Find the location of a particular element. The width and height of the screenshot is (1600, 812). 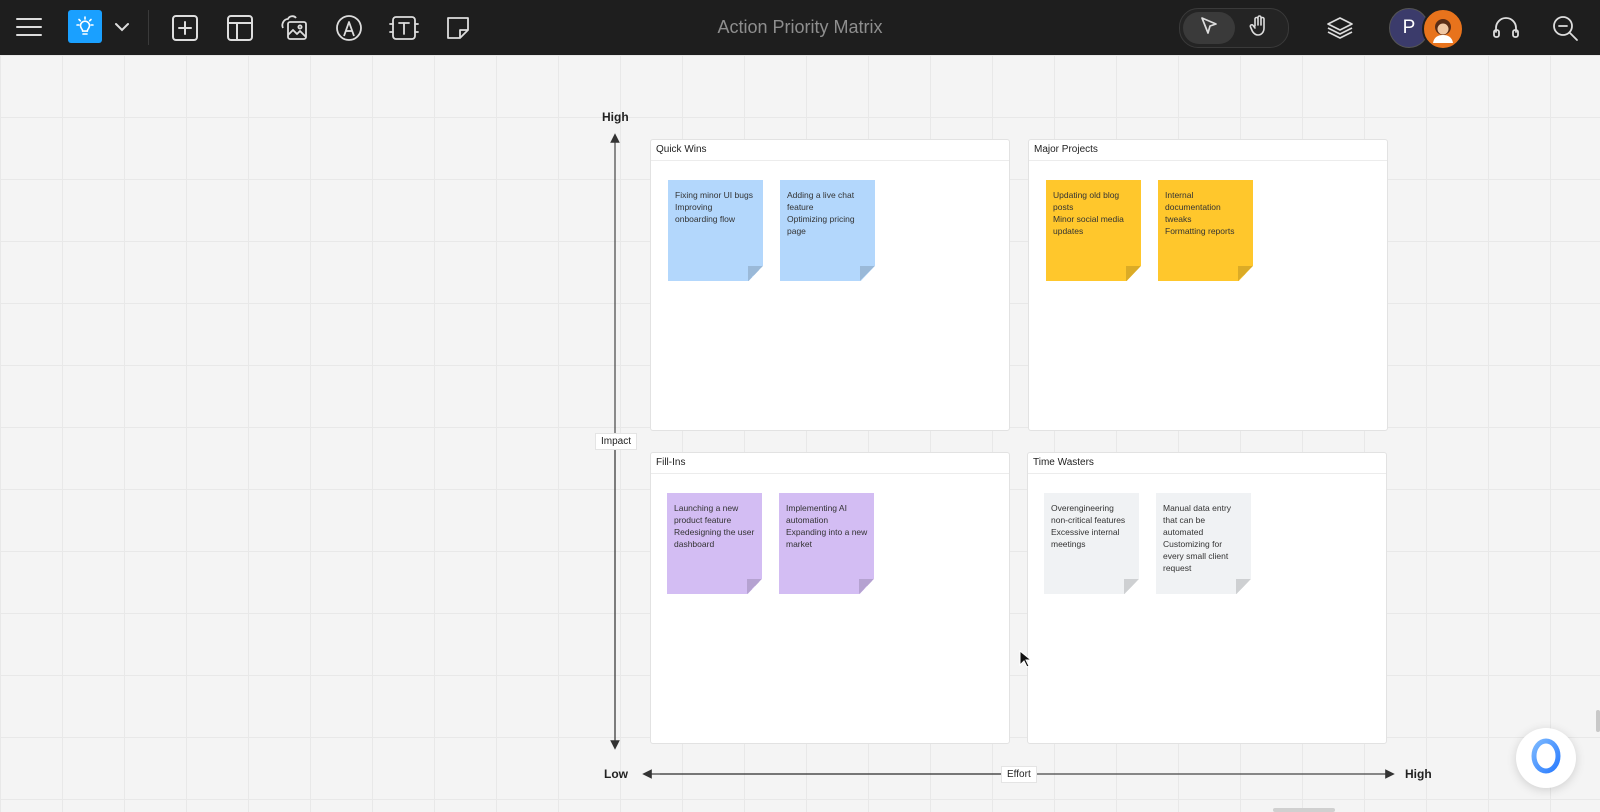

assistant-ring-icon is located at coordinates (1546, 758).